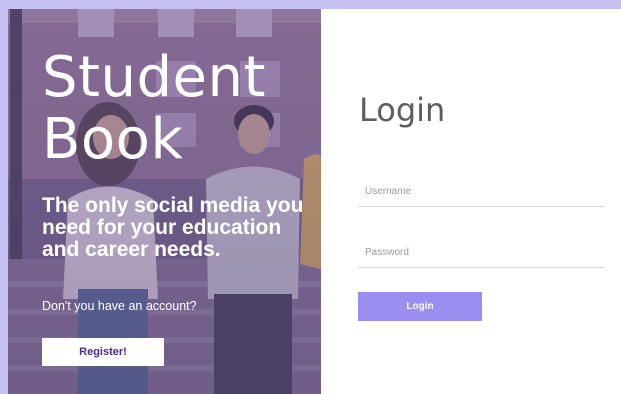 The width and height of the screenshot is (621, 394). What do you see at coordinates (113, 139) in the screenshot?
I see `app-title-line-2: Book` at bounding box center [113, 139].